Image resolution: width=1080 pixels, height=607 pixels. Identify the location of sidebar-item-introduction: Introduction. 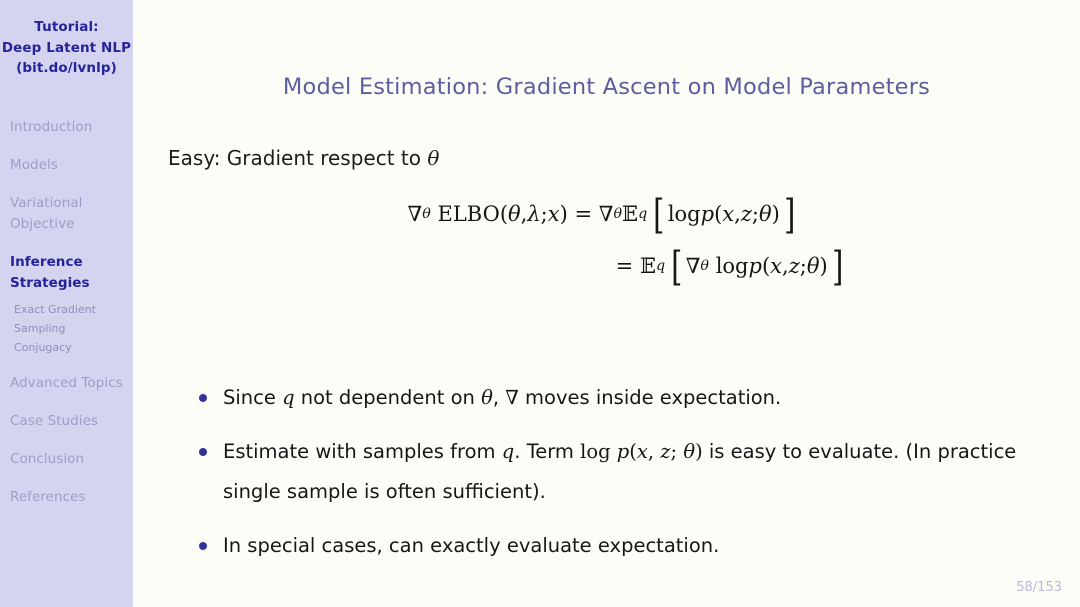
(66, 127).